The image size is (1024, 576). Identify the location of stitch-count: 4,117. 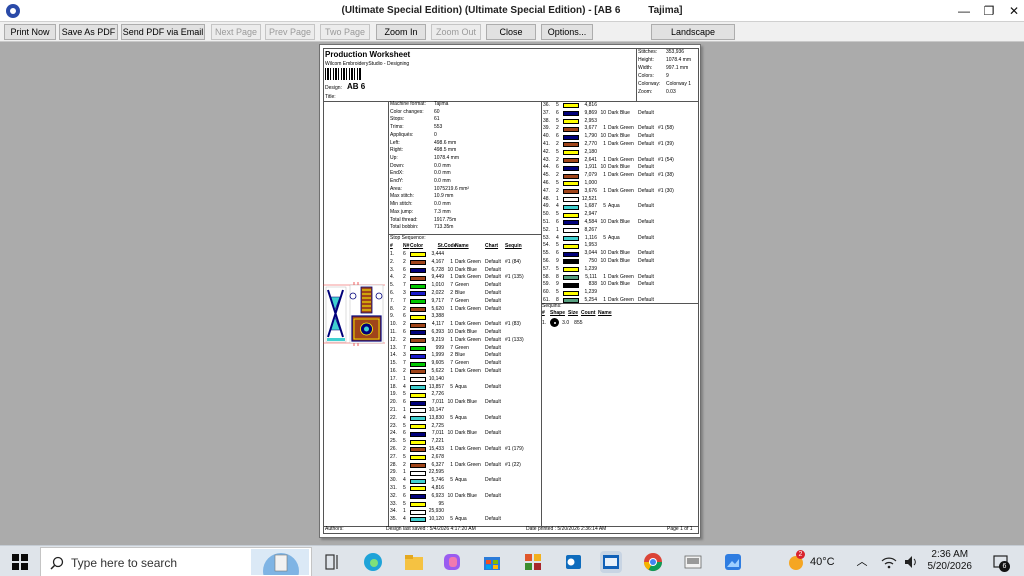
(437, 324).